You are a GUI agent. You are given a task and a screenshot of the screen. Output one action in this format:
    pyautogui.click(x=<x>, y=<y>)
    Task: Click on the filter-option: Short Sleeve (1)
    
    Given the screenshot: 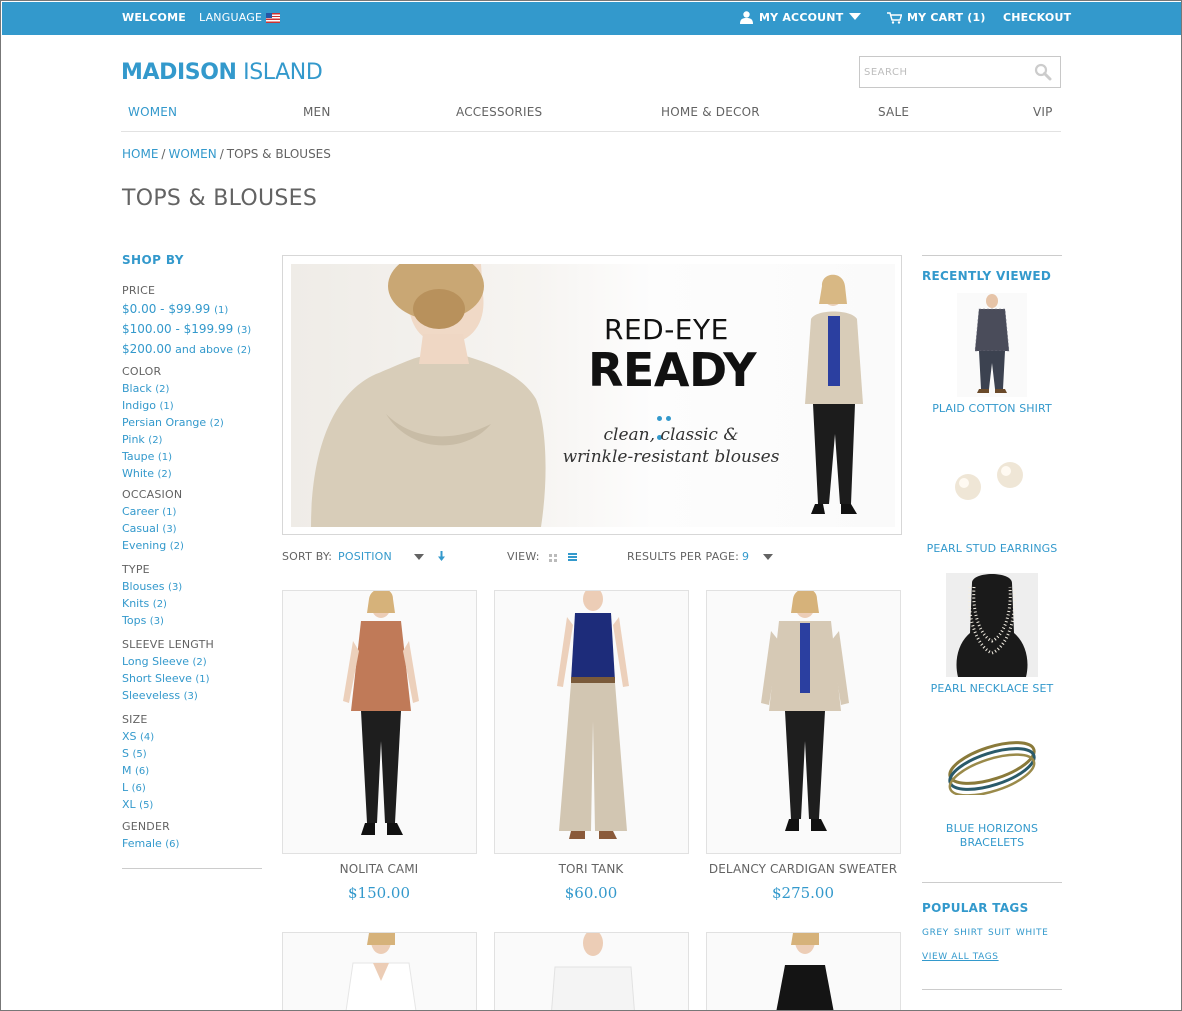 What is the action you would take?
    pyautogui.click(x=197, y=679)
    